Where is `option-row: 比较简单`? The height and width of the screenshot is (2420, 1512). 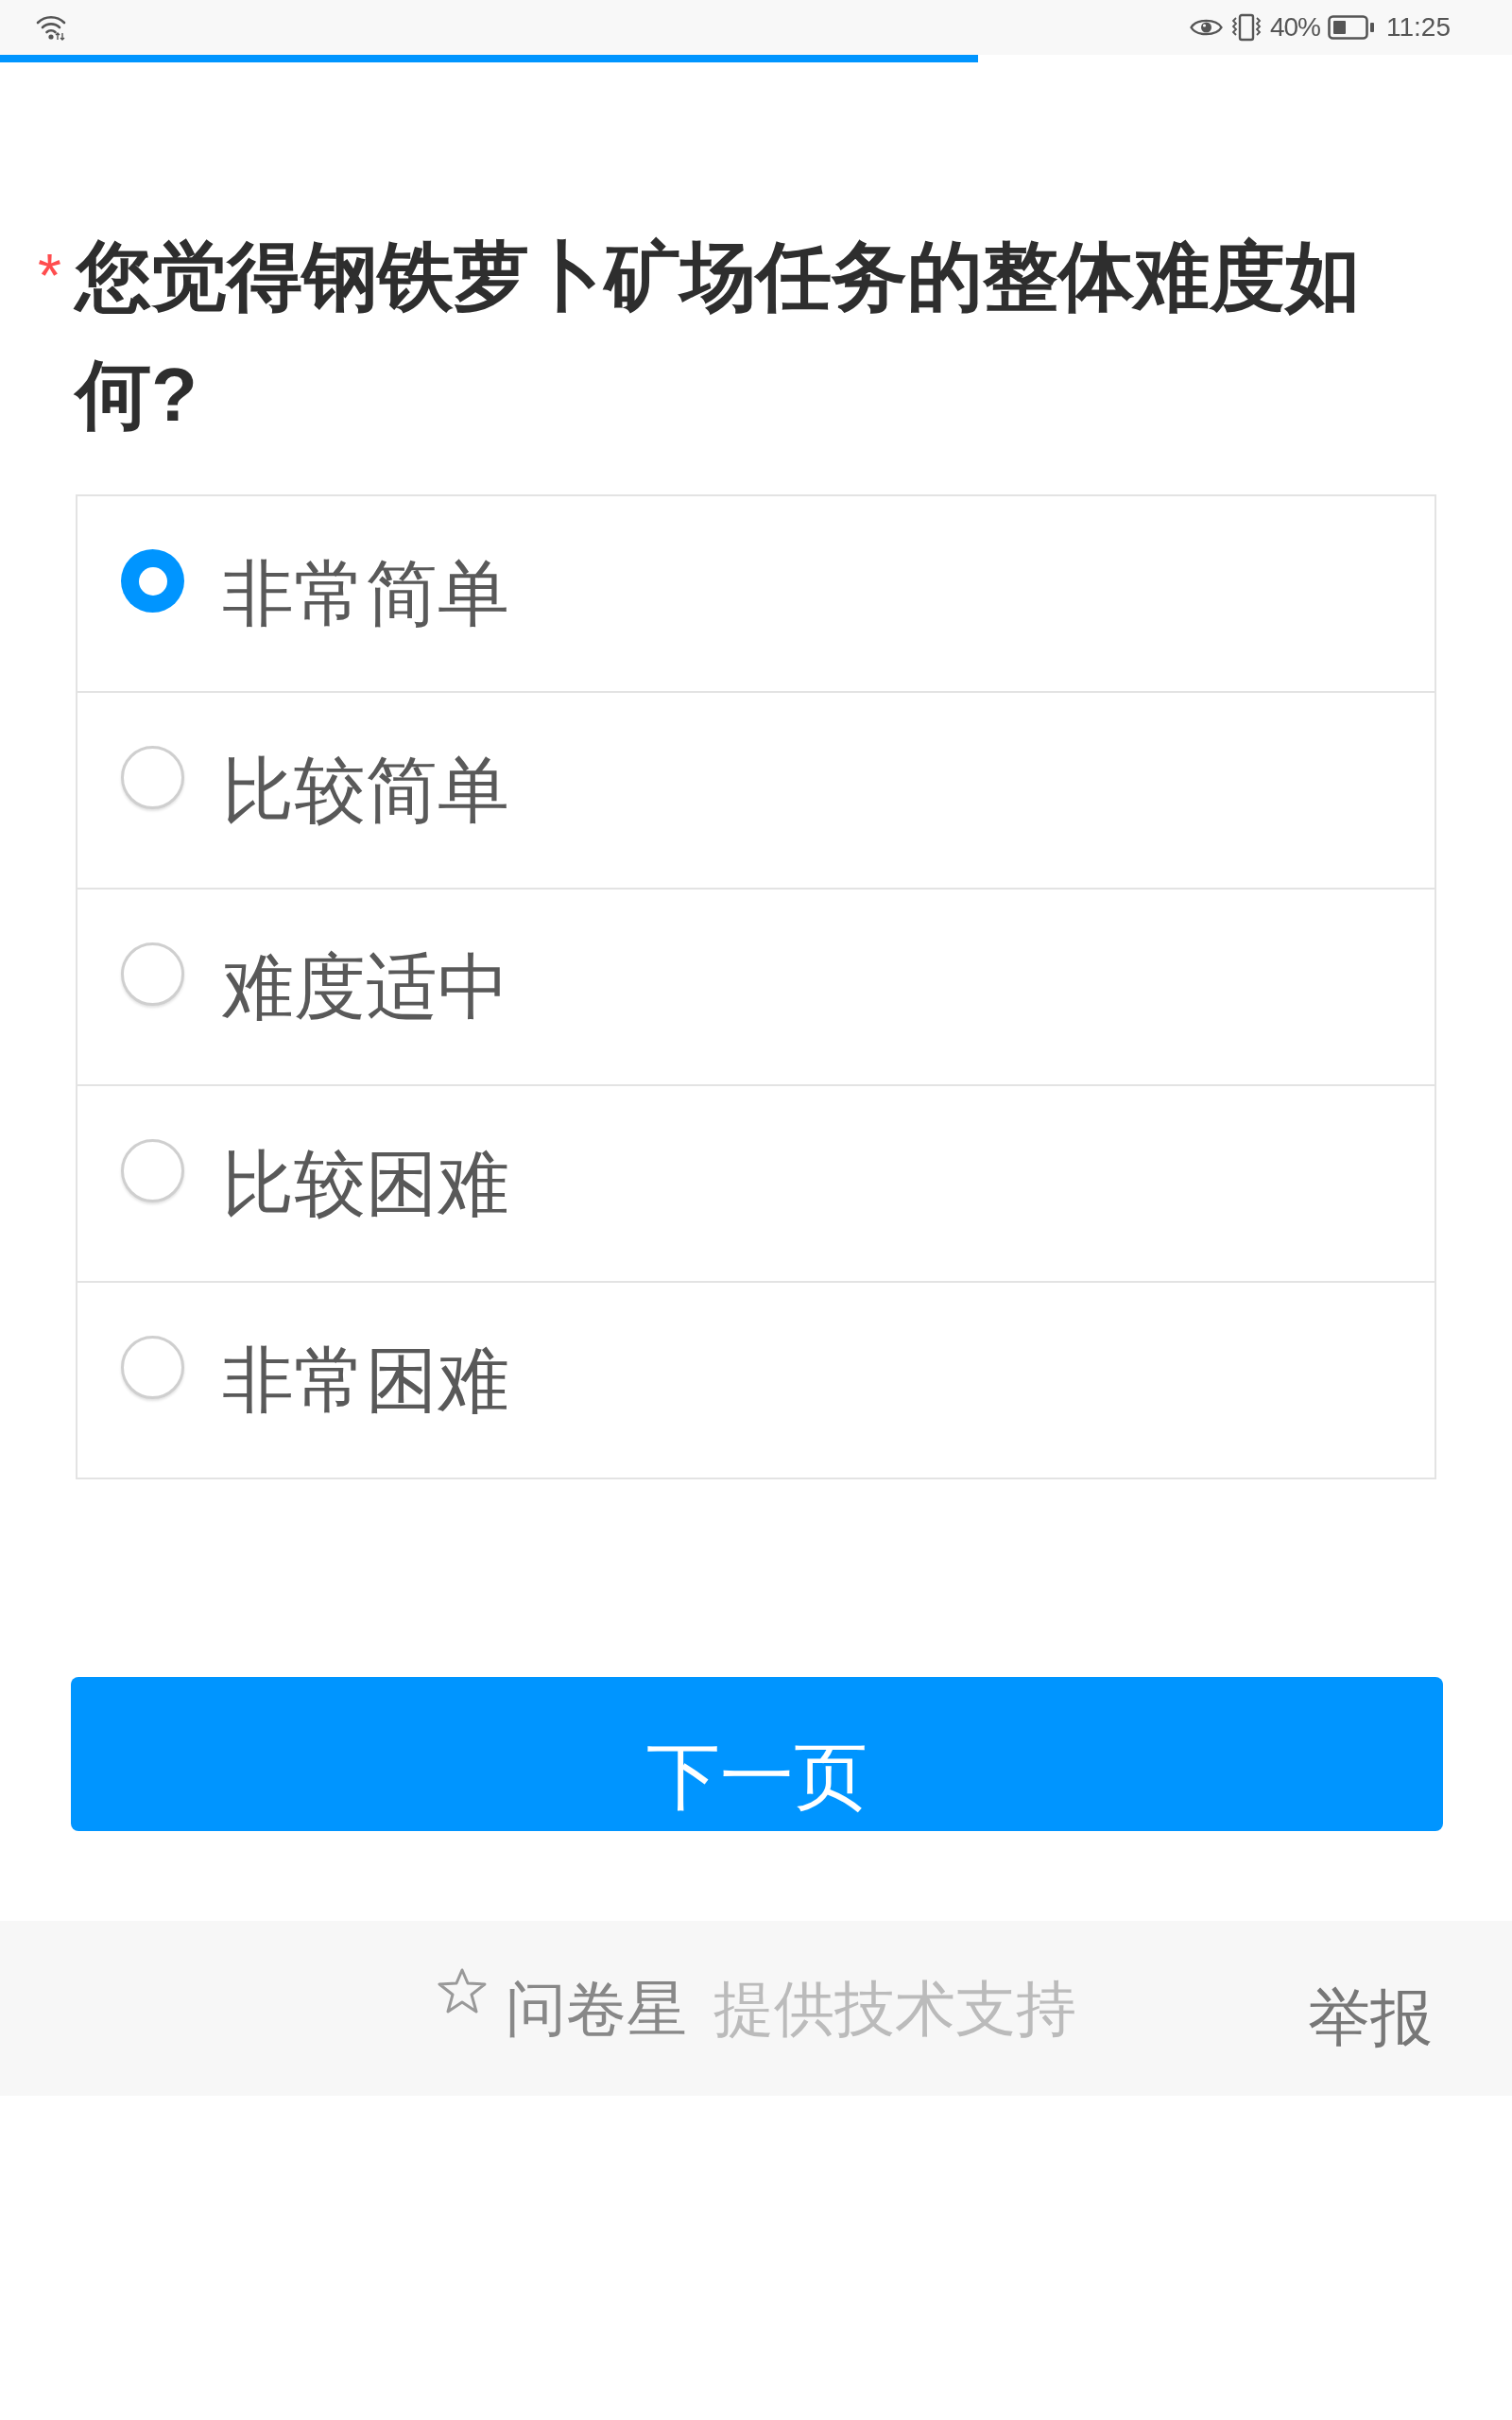
option-row: 比较简单 is located at coordinates (756, 789).